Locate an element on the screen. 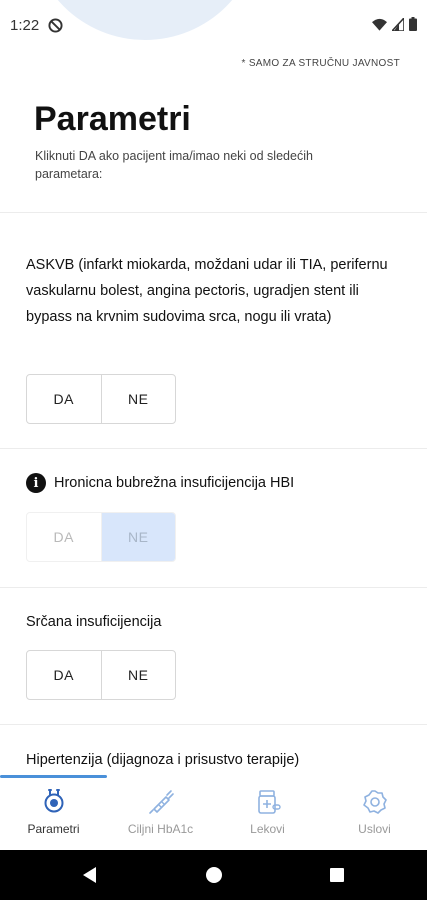 The height and width of the screenshot is (900, 427). tab-label: Parametri is located at coordinates (53, 829).